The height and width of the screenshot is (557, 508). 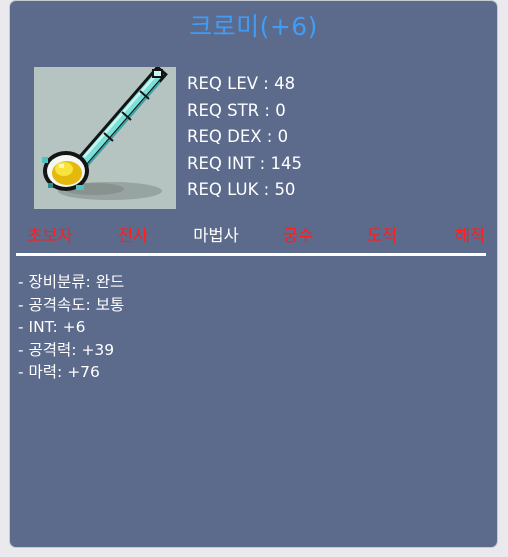 What do you see at coordinates (236, 110) in the screenshot?
I see `req-str: REQ STR : 0` at bounding box center [236, 110].